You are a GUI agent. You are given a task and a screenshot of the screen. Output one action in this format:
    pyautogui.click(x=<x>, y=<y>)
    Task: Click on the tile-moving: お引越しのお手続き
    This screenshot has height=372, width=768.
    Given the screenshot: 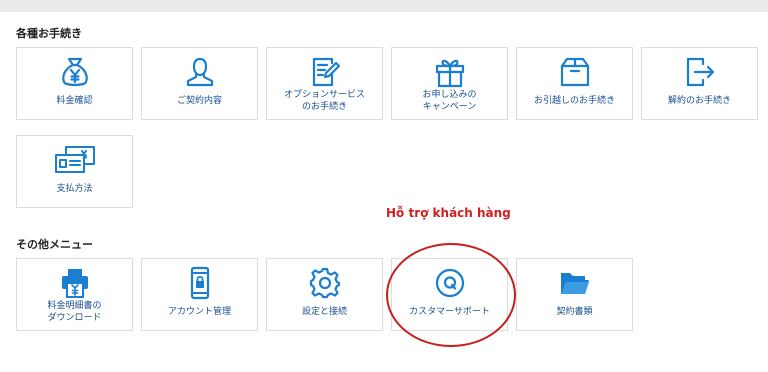 What is the action you would take?
    pyautogui.click(x=574, y=83)
    